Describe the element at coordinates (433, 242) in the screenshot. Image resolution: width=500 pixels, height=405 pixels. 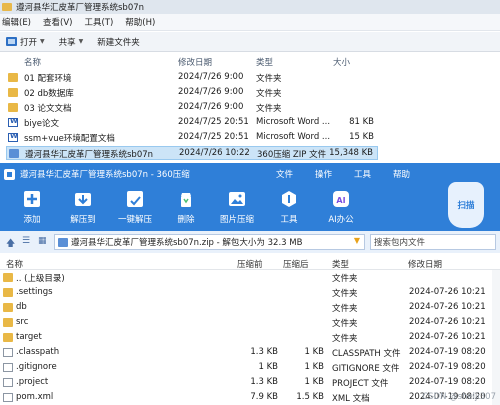
I see `search-input: 搜索包内文件` at that location.